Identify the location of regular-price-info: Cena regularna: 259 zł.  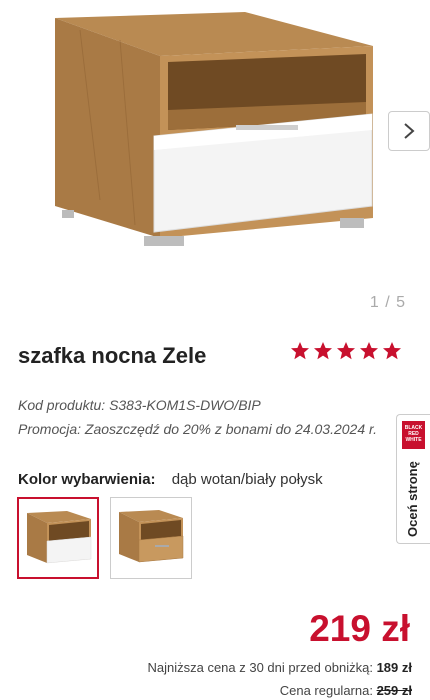
(346, 690).